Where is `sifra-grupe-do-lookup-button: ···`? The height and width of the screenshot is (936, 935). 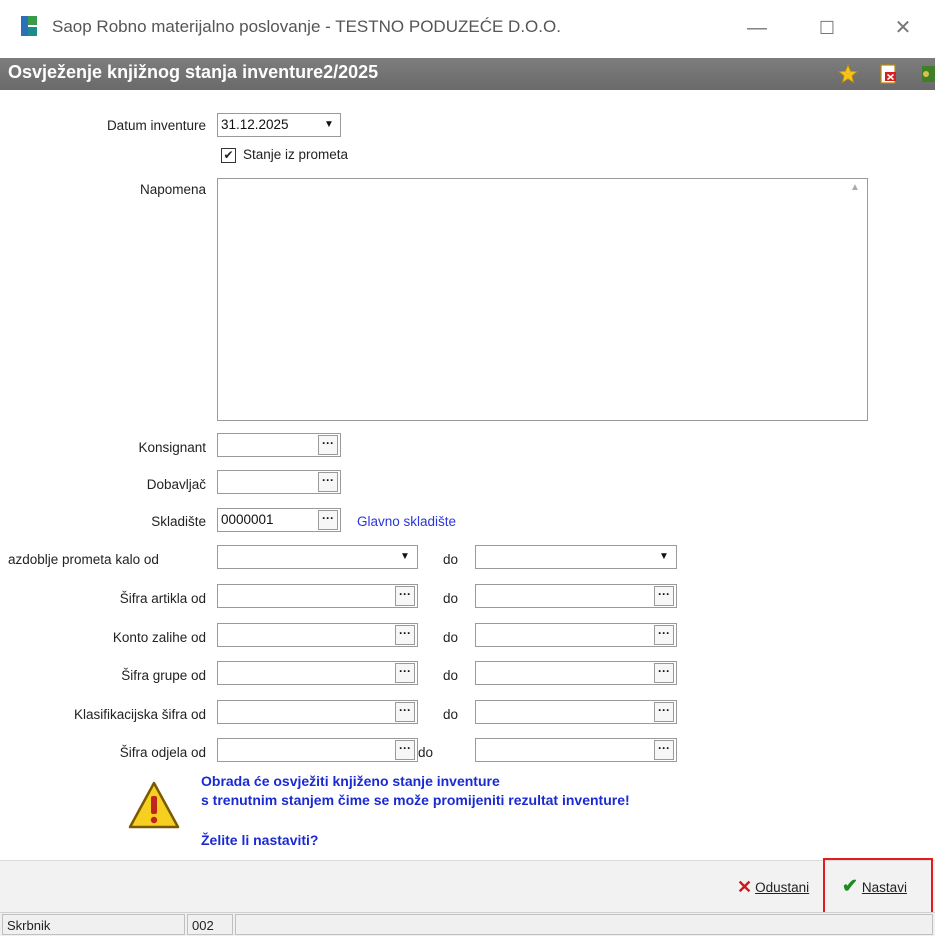 sifra-grupe-do-lookup-button: ··· is located at coordinates (664, 673).